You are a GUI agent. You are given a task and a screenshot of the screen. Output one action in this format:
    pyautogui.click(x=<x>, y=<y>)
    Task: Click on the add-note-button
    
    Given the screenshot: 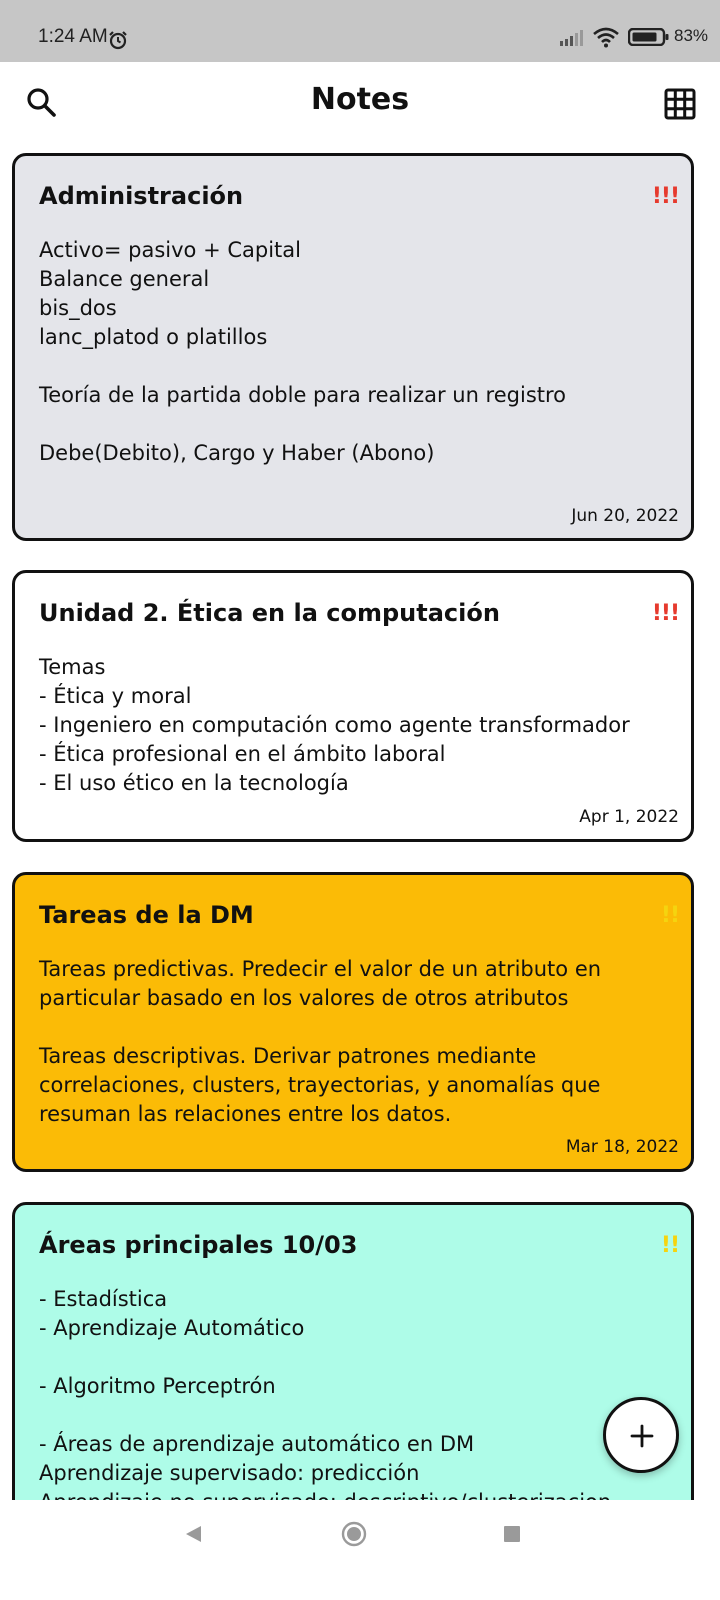 What is the action you would take?
    pyautogui.click(x=641, y=1435)
    